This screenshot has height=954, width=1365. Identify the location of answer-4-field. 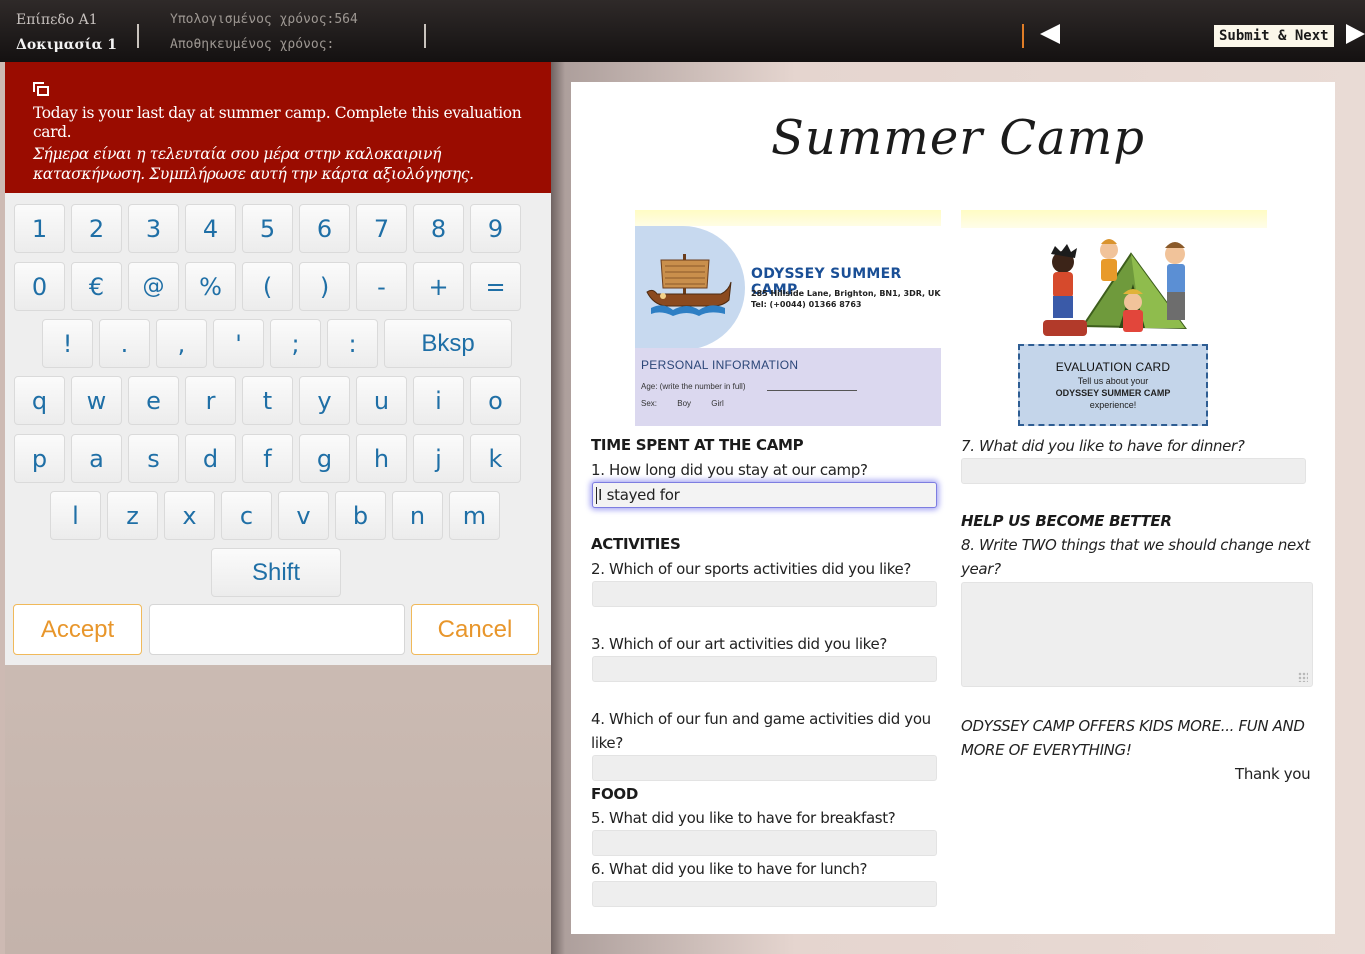
(764, 768).